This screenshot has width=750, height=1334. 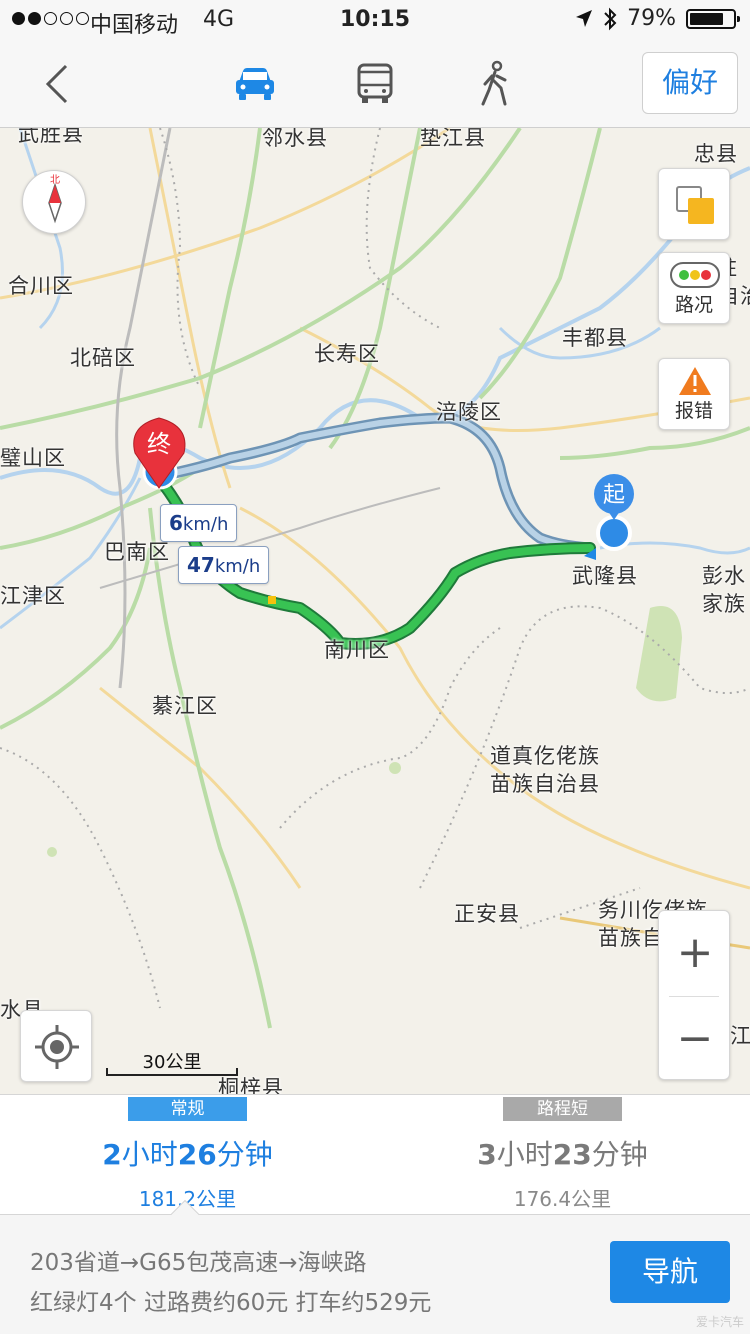 What do you see at coordinates (693, 305) in the screenshot?
I see `traffic-label: 路况` at bounding box center [693, 305].